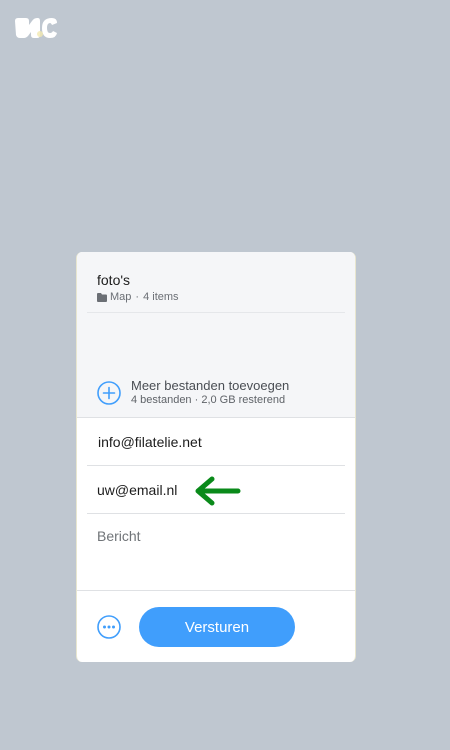 This screenshot has height=750, width=450. Describe the element at coordinates (216, 442) in the screenshot. I see `email-to-field: info@filatelie.net` at that location.